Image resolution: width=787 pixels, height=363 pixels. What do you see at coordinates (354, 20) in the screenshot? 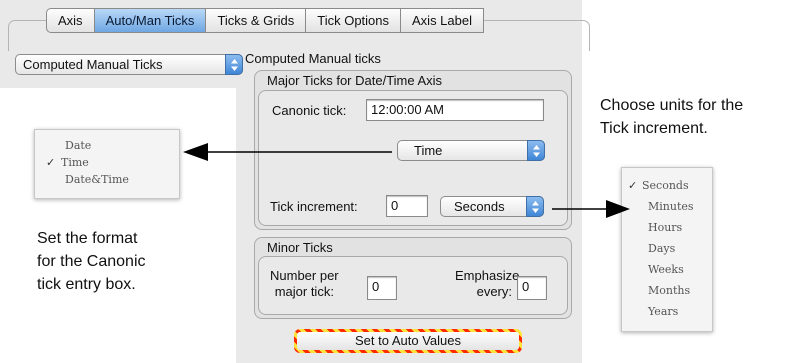
I see `tab-tick-options: Tick Options` at bounding box center [354, 20].